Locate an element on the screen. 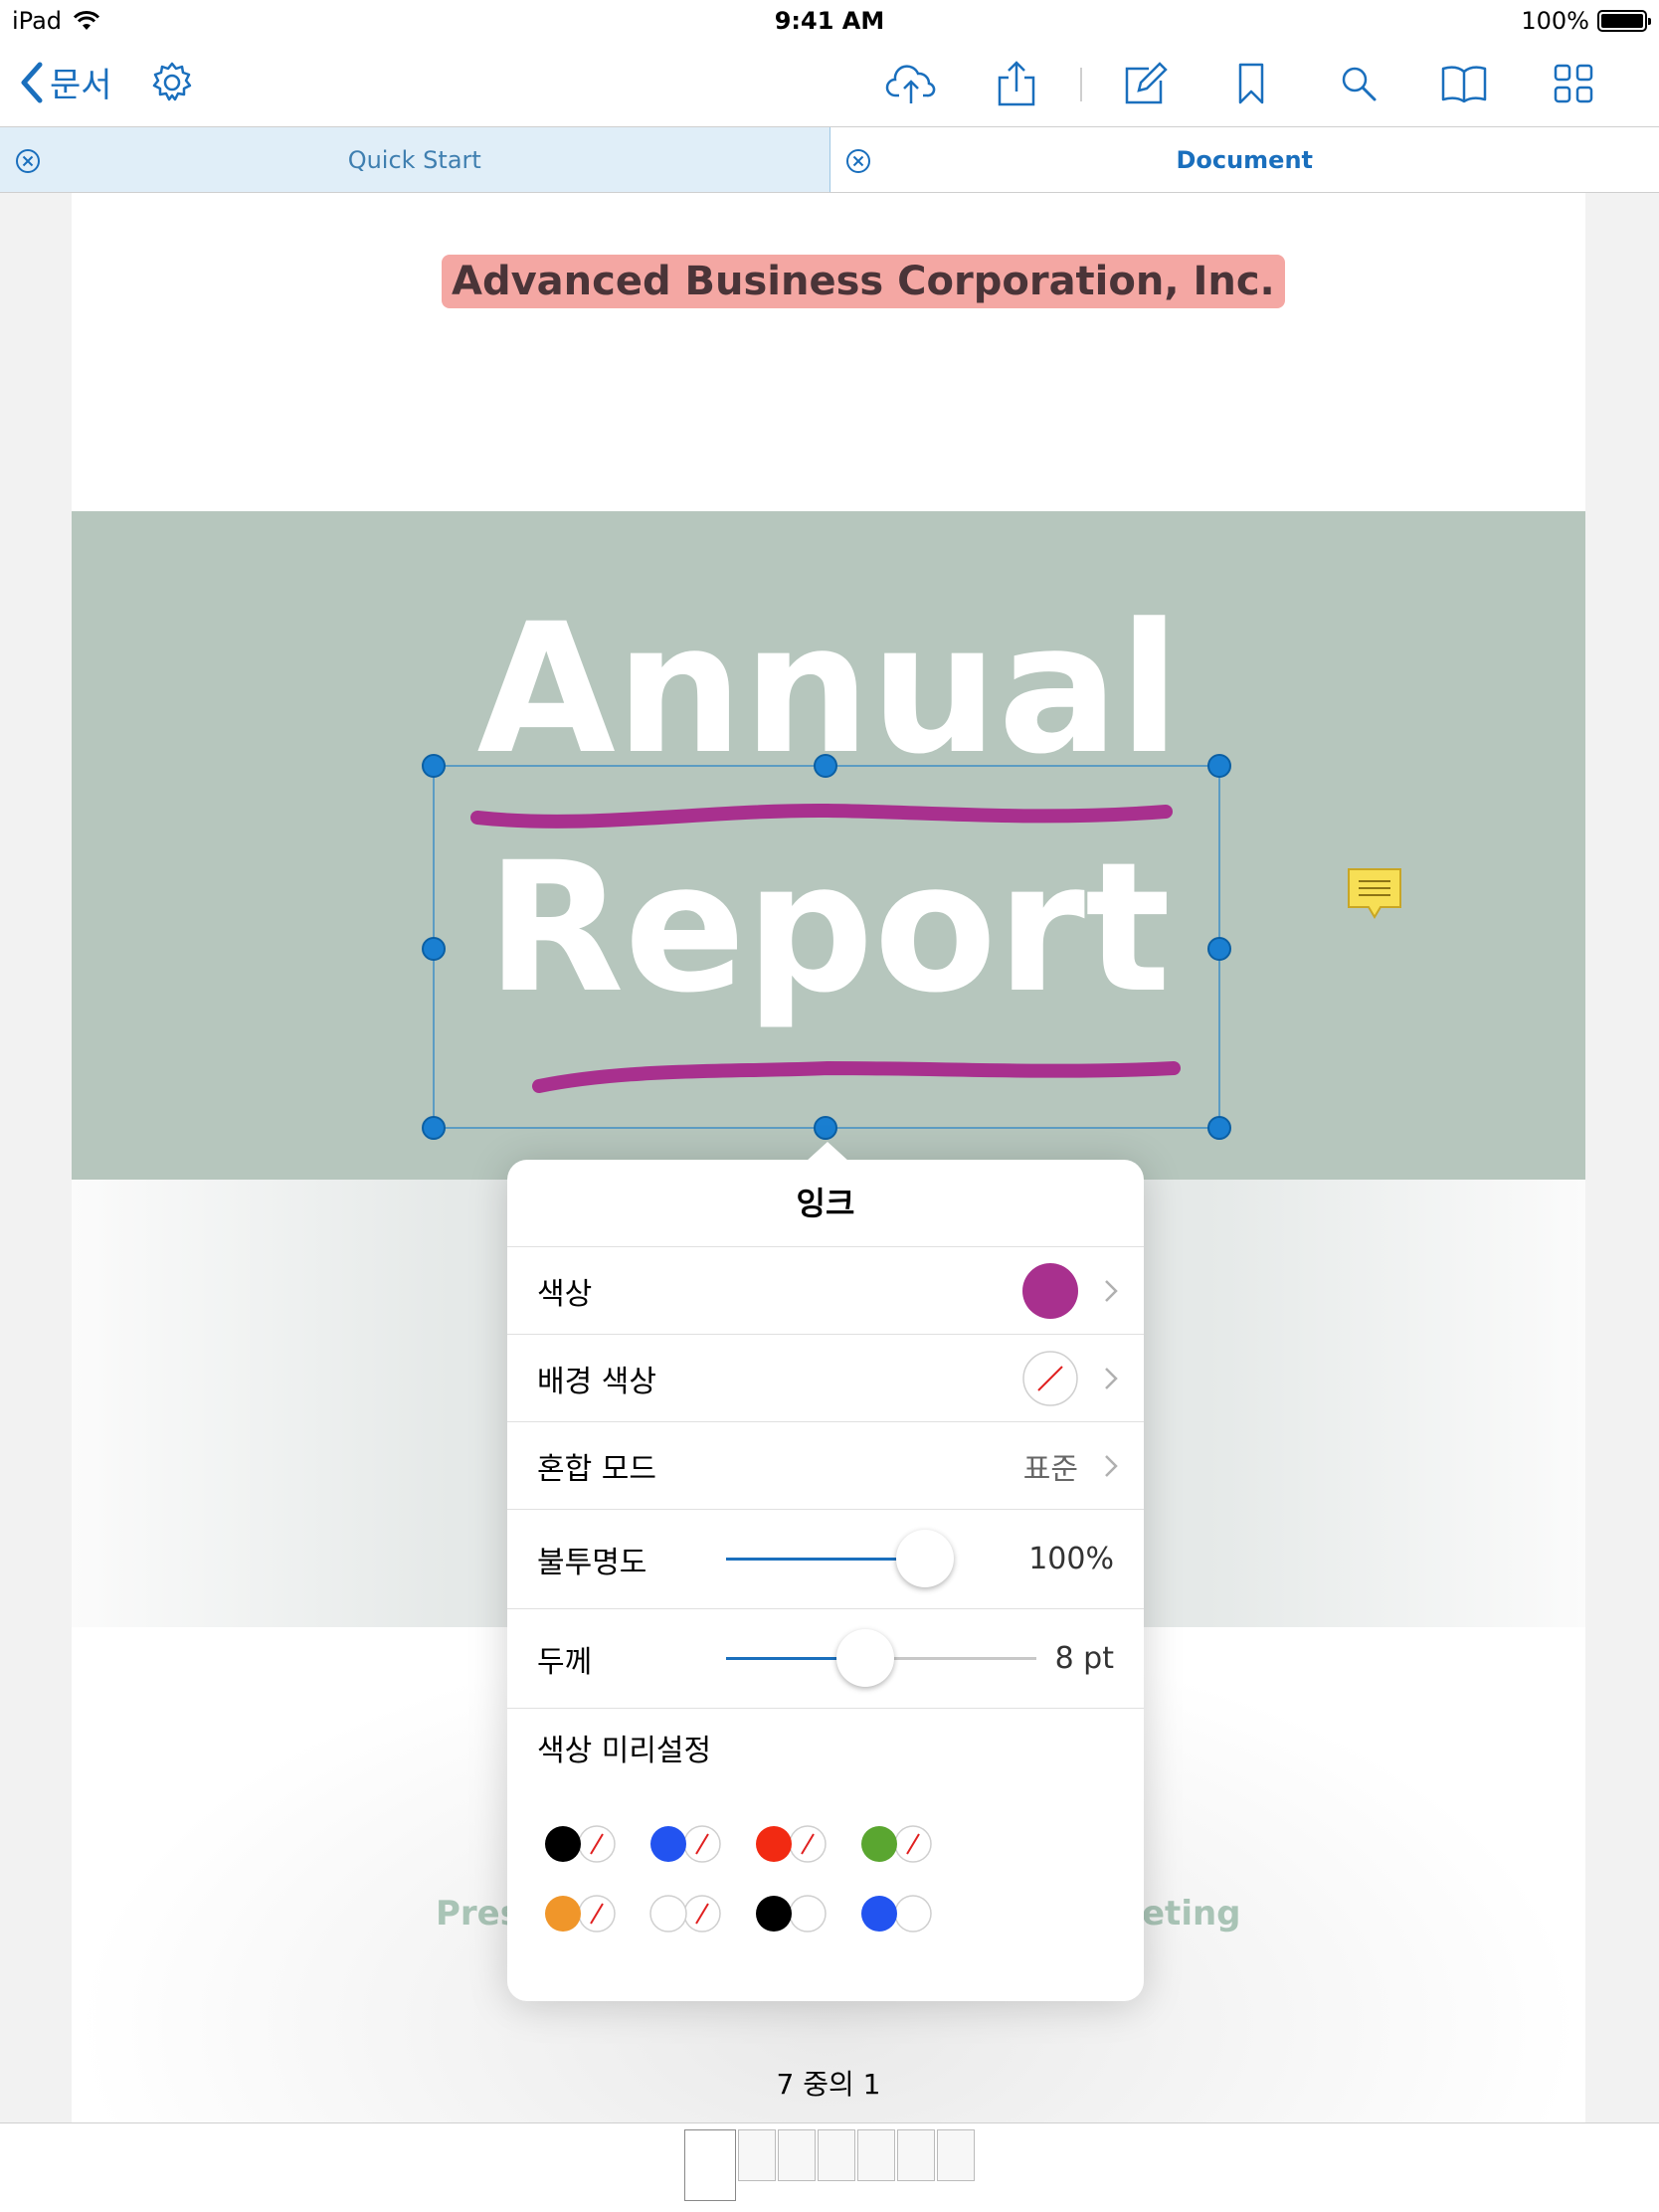  book-icon is located at coordinates (1464, 84).